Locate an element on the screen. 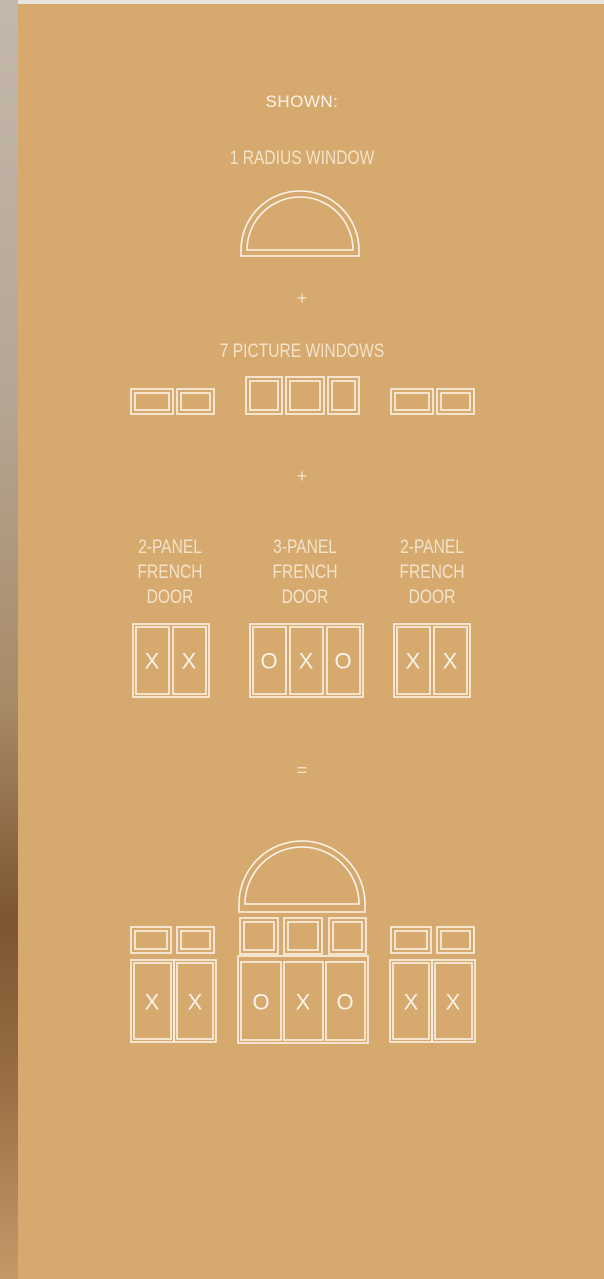  combined-doors-center-icon: O X O is located at coordinates (303, 999).